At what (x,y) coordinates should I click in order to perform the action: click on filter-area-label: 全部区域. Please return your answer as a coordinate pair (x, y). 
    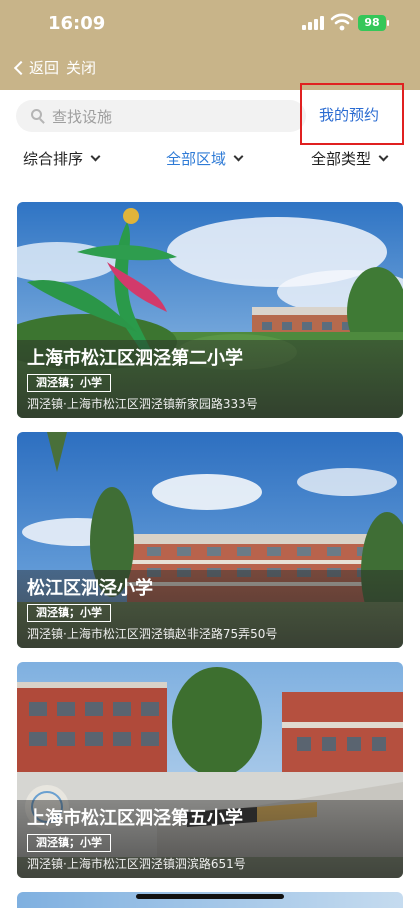
    Looking at the image, I should click on (196, 159).